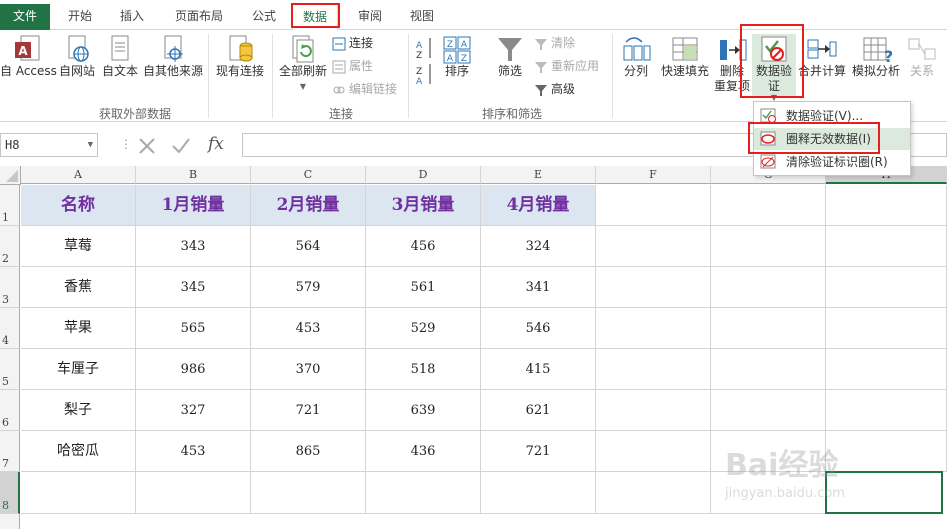 The height and width of the screenshot is (529, 947). I want to click on tab-home: 开始, so click(80, 16).